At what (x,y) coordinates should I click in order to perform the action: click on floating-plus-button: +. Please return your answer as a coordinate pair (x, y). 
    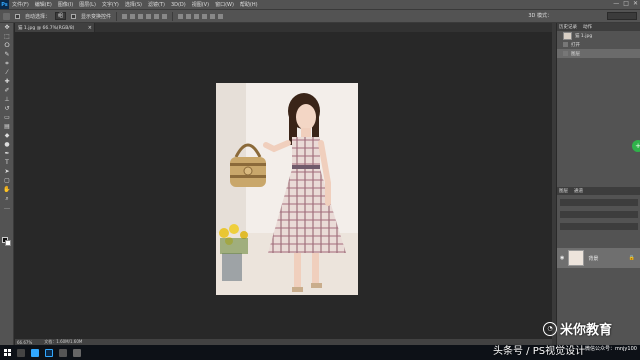
    Looking at the image, I should click on (636, 146).